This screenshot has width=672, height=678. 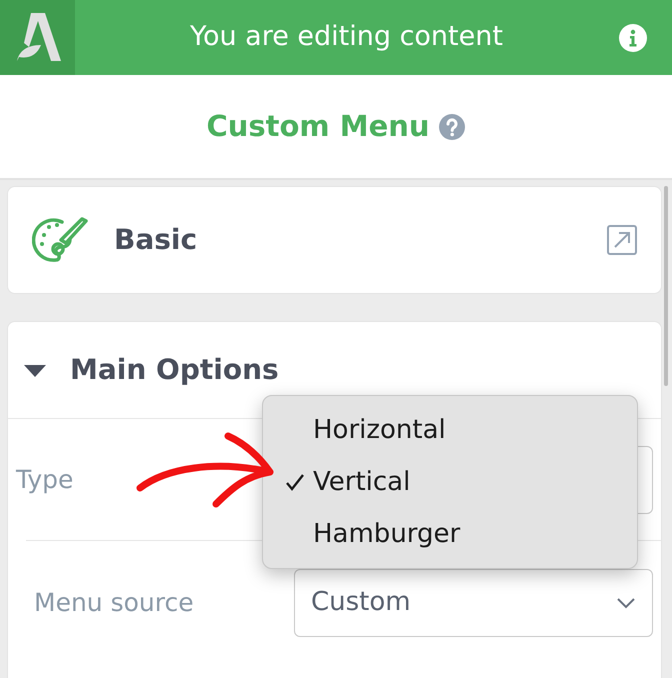 What do you see at coordinates (35, 370) in the screenshot?
I see `collapse-triangle-icon` at bounding box center [35, 370].